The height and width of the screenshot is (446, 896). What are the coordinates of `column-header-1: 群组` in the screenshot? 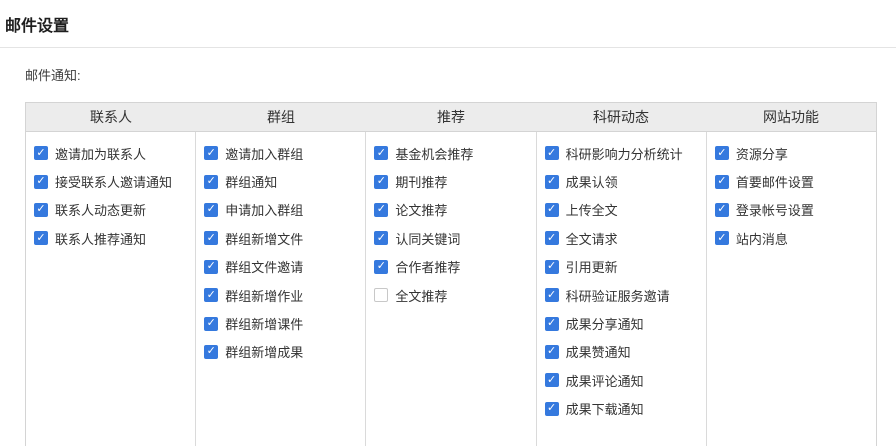 It's located at (281, 117).